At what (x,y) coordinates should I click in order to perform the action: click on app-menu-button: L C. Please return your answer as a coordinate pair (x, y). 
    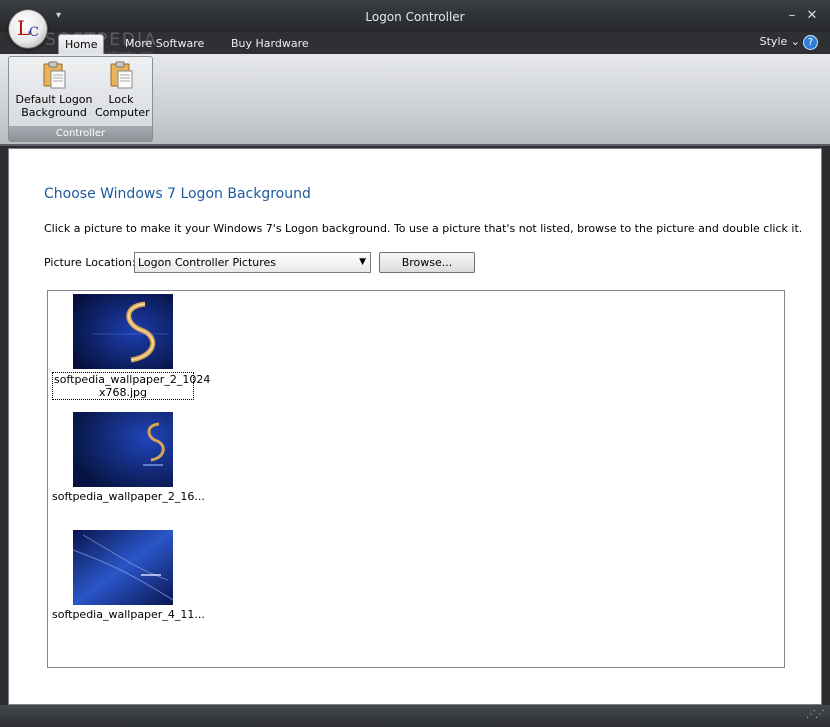
    Looking at the image, I should click on (28, 29).